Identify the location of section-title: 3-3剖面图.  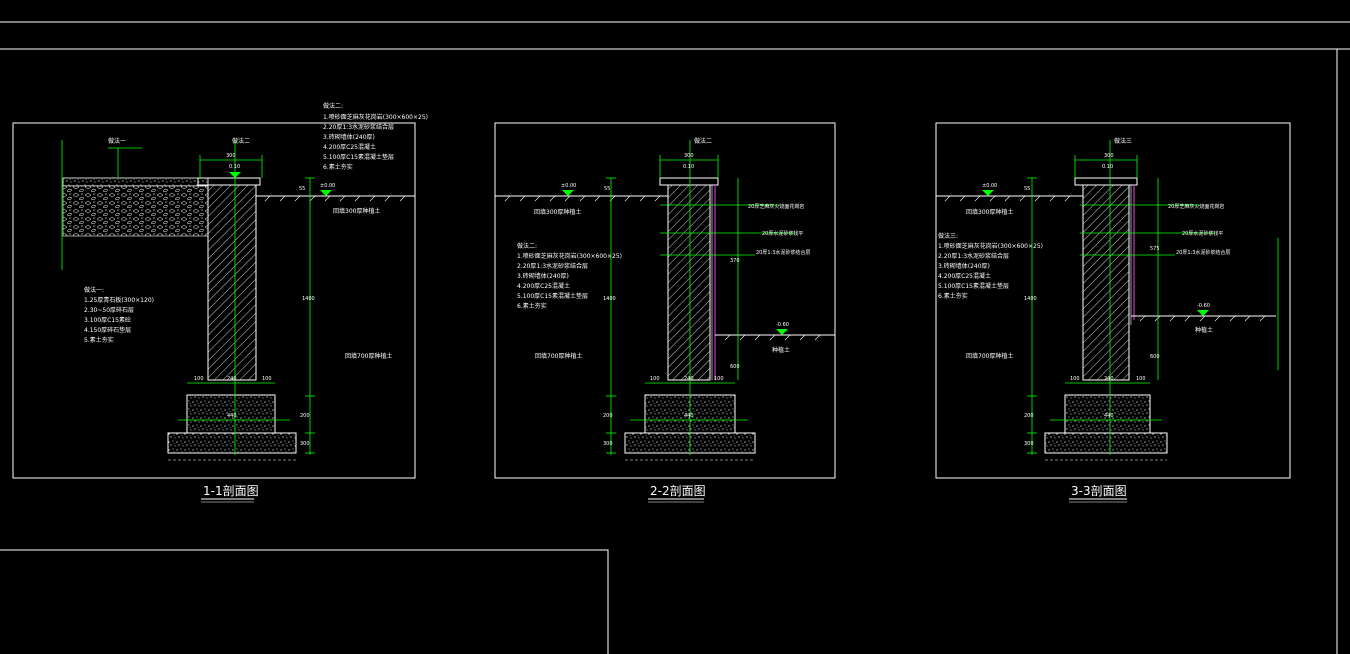
(1099, 491).